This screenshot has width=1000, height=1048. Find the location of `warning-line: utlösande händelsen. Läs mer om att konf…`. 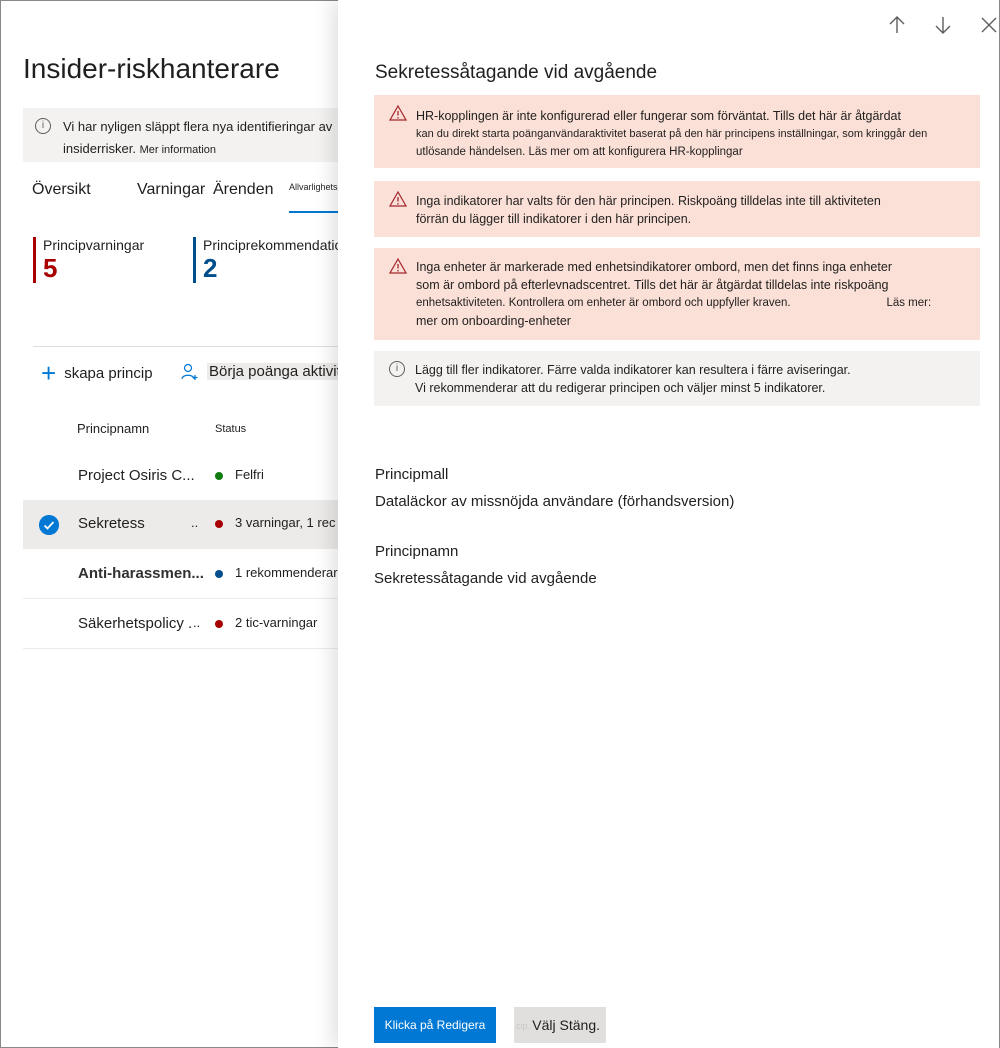

warning-line: utlösande händelsen. Läs mer om att konf… is located at coordinates (696, 152).